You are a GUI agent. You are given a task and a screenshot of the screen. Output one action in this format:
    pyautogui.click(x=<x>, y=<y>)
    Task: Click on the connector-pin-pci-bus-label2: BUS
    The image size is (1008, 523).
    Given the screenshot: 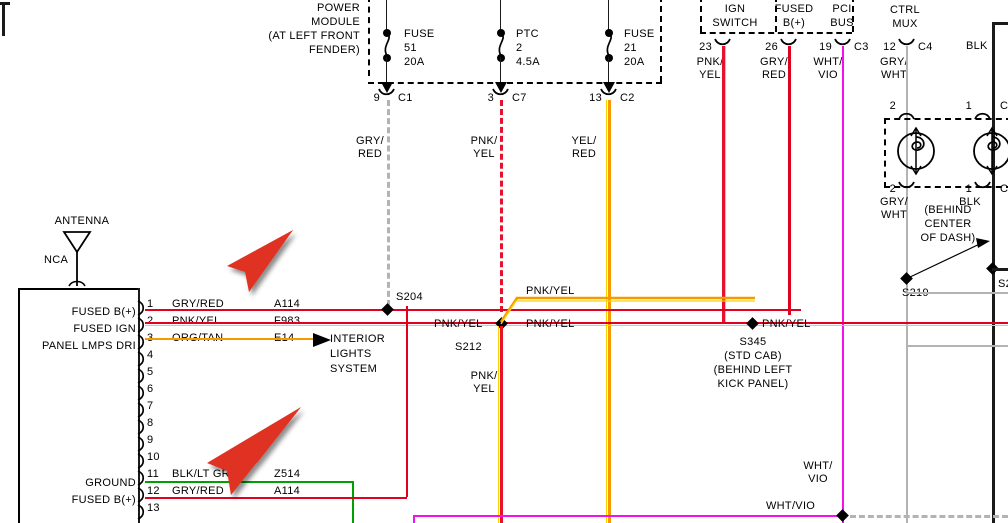 What is the action you would take?
    pyautogui.click(x=842, y=23)
    